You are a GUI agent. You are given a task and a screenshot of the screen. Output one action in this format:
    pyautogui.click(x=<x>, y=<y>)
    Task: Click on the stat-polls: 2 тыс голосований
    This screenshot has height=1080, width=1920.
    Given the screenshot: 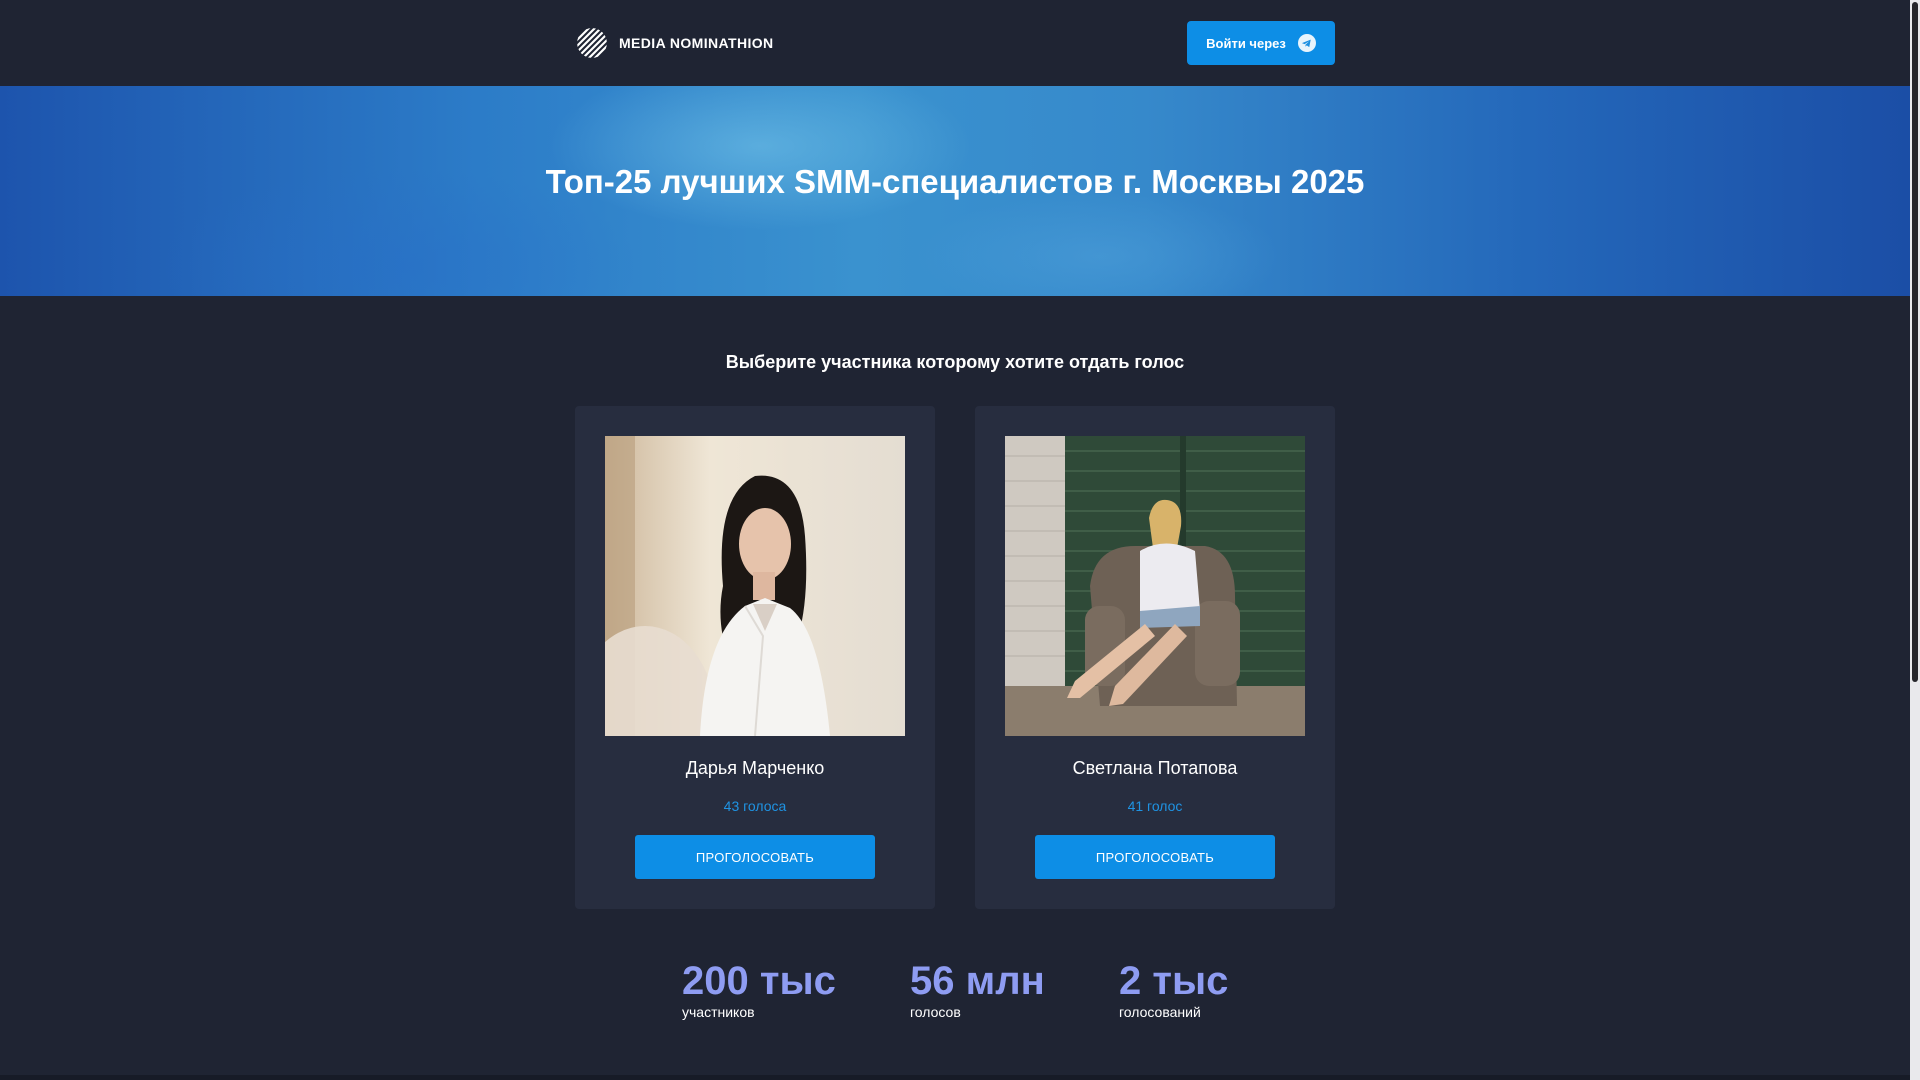 What is the action you would take?
    pyautogui.click(x=1173, y=989)
    